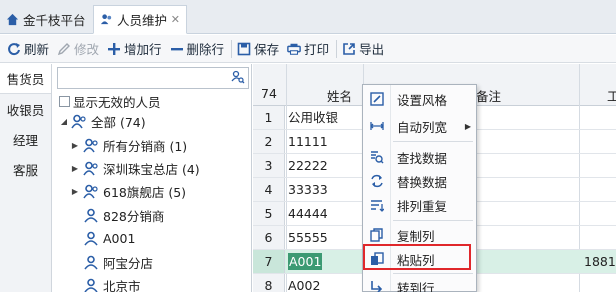  I want to click on row-count: 74, so click(269, 93).